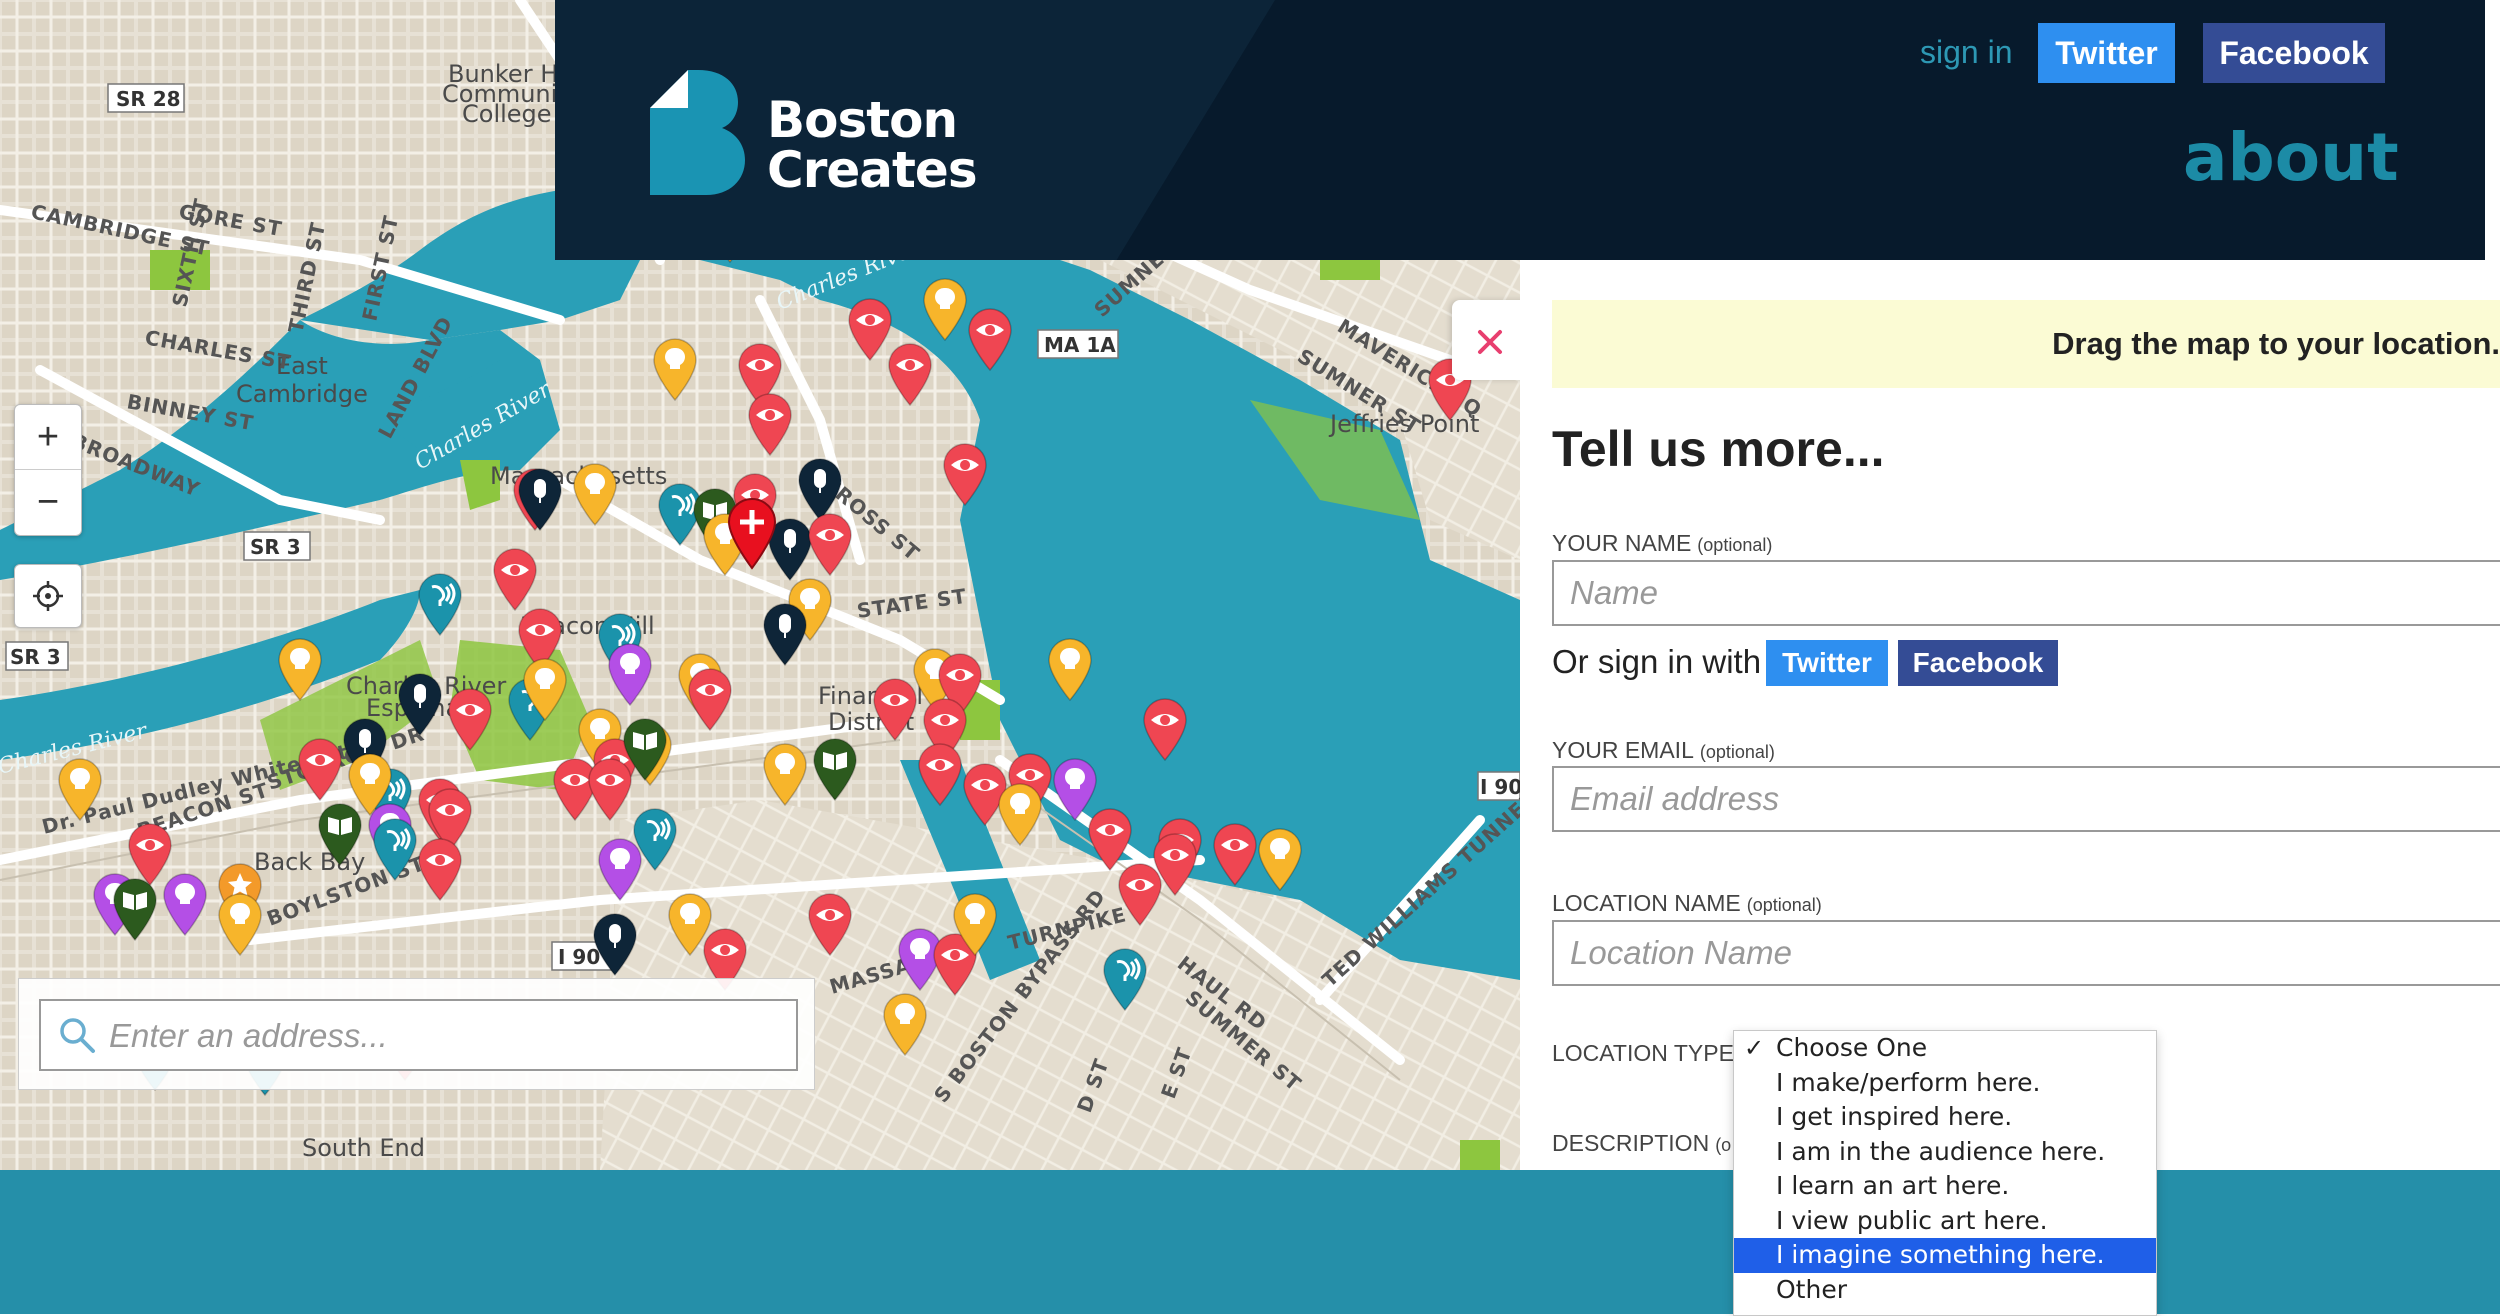  Describe the element at coordinates (2026, 344) in the screenshot. I see `drag-notice: Drag the map to your location.` at that location.